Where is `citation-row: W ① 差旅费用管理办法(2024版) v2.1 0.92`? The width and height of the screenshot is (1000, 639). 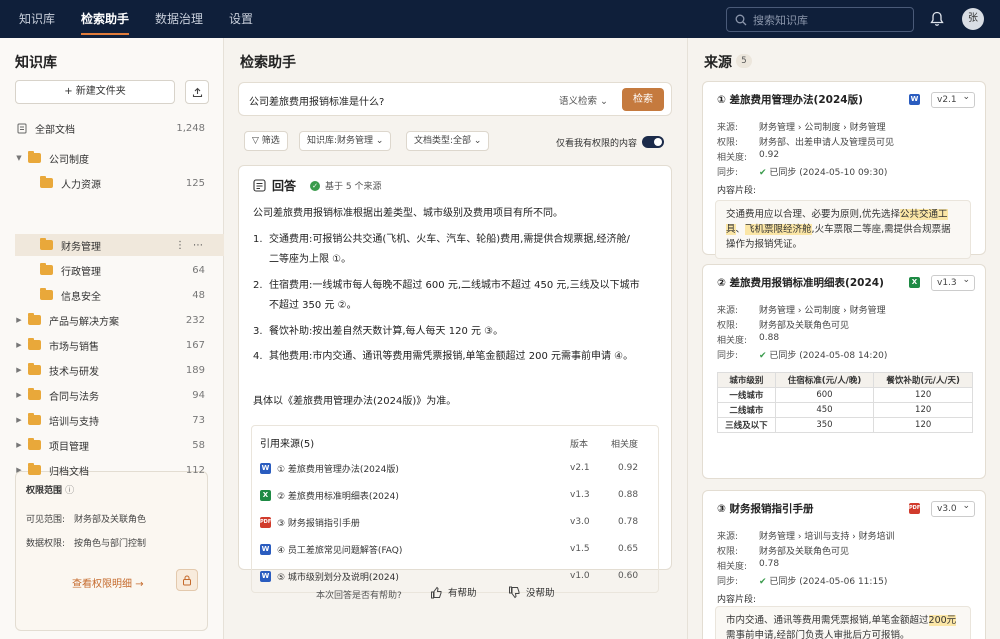
citation-row: W ① 差旅费用管理办法(2024版) v2.1 0.92 is located at coordinates (456, 468).